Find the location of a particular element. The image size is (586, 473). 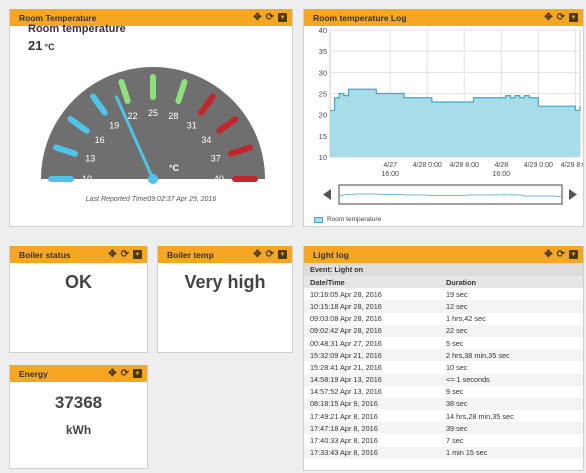

widget-title: Room temperature Log is located at coordinates (360, 17).